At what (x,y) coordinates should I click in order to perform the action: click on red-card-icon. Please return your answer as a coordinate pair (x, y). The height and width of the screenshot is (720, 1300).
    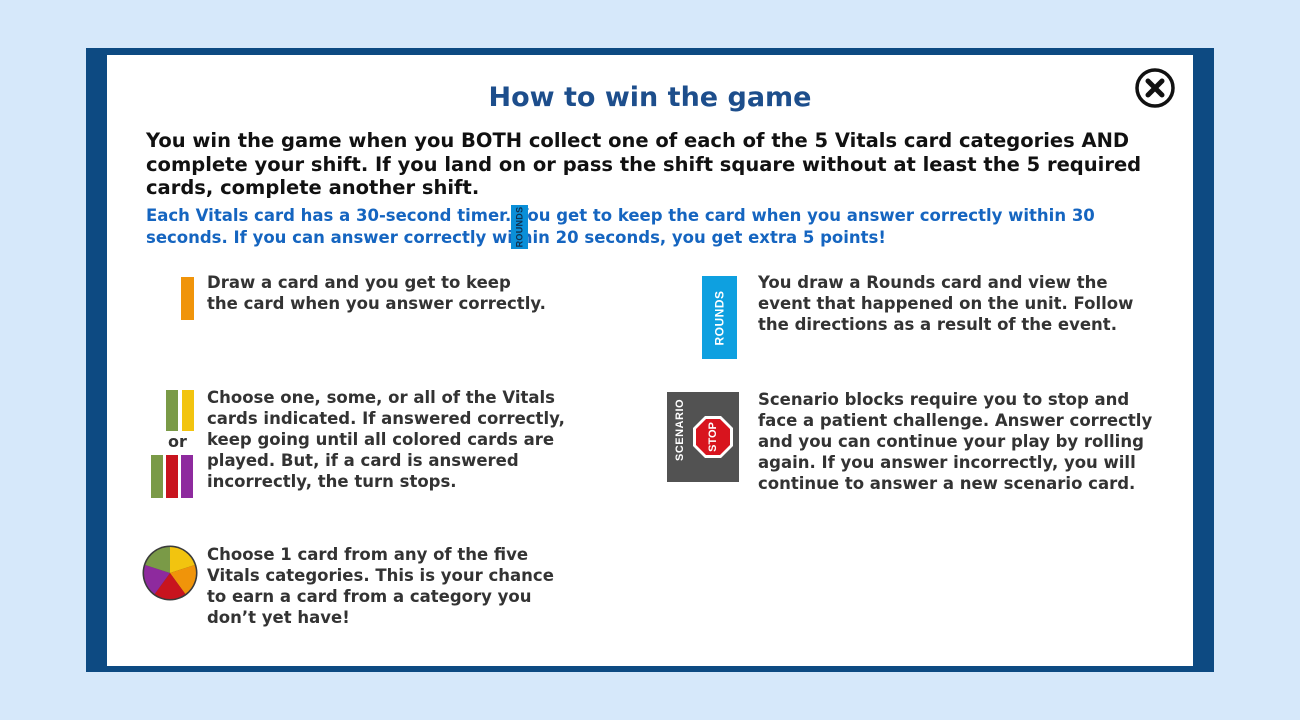
    Looking at the image, I should click on (172, 476).